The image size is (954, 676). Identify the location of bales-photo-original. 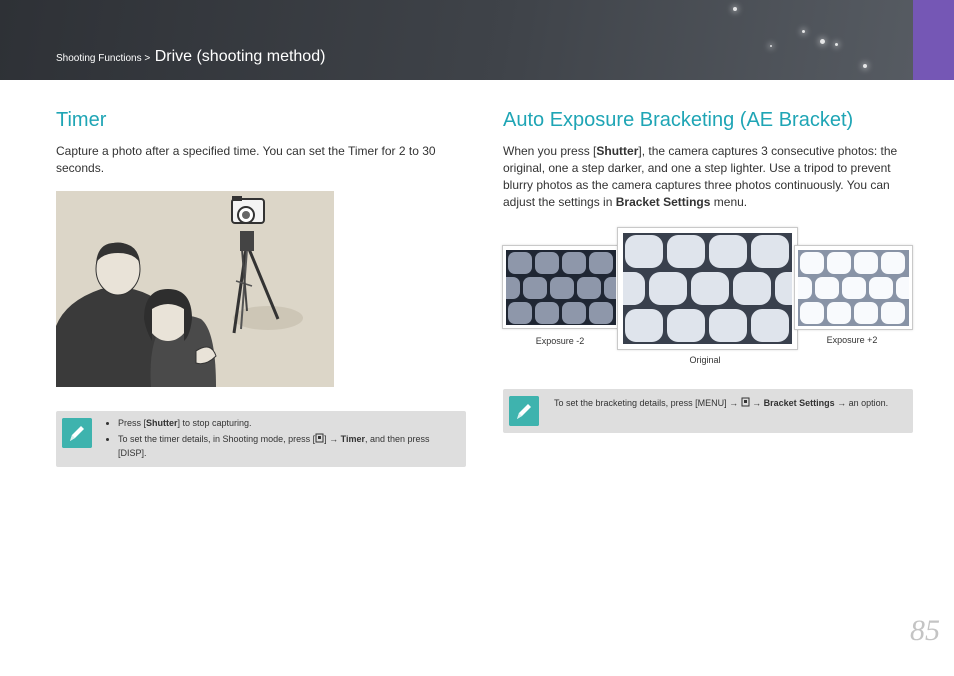
(707, 288).